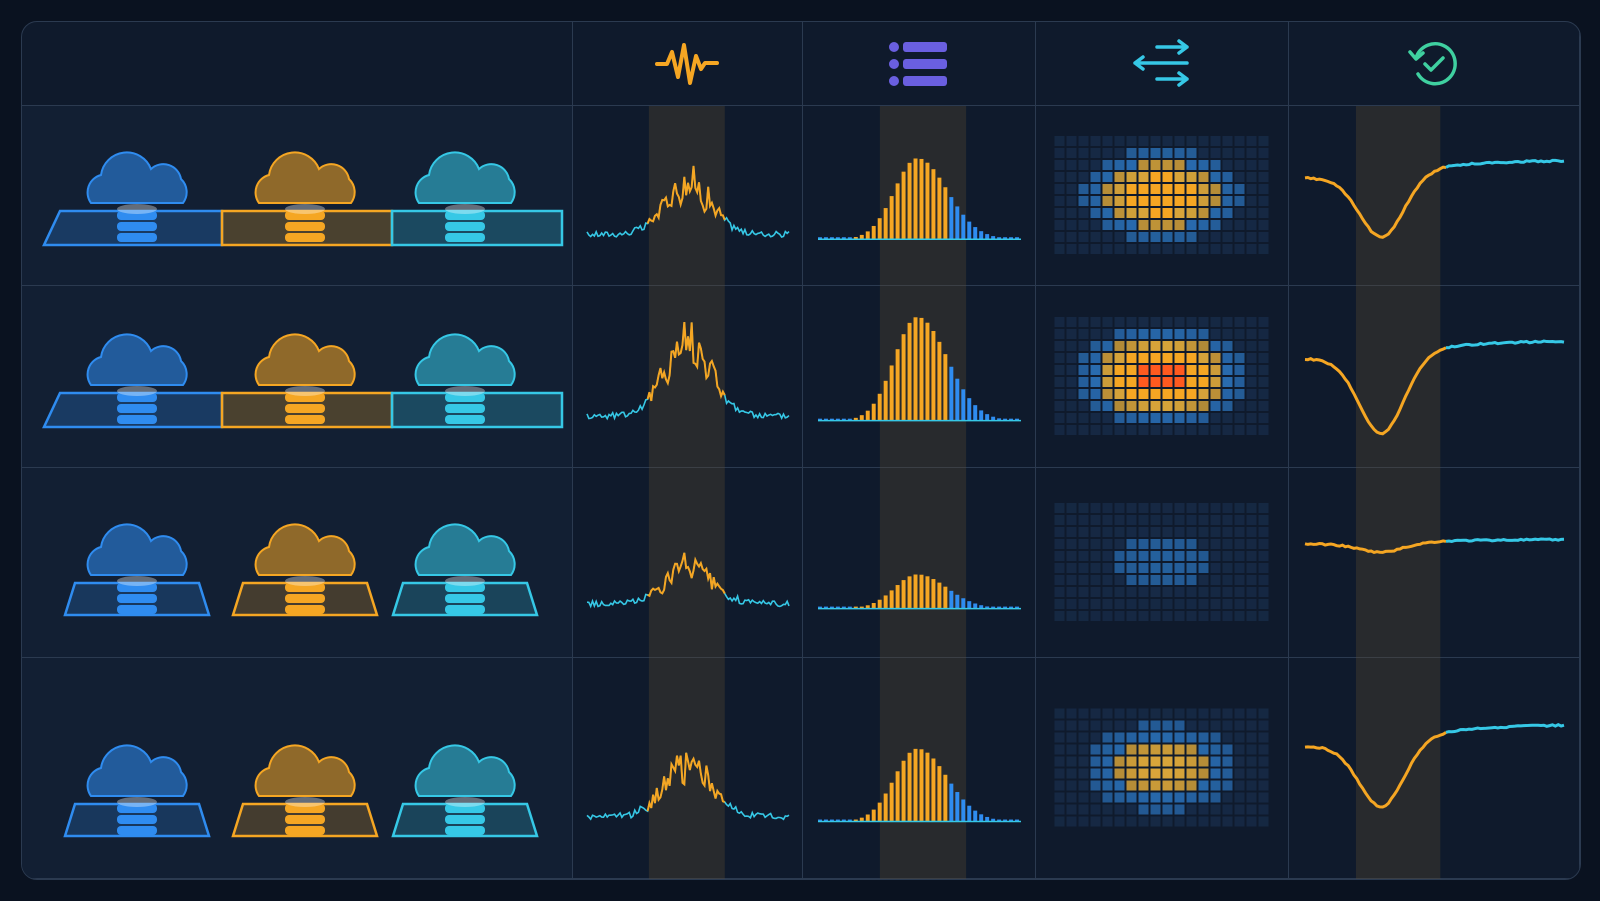 This screenshot has height=901, width=1600. Describe the element at coordinates (919, 64) in the screenshot. I see `header-cell-distribution` at that location.